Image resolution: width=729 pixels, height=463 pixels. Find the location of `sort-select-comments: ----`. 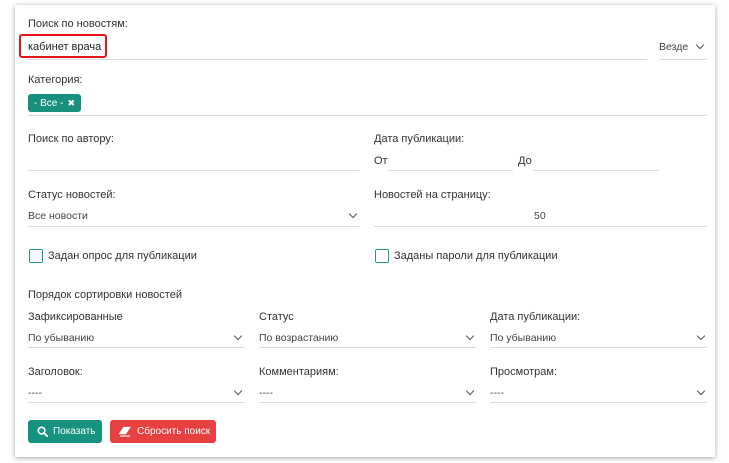

sort-select-comments: ---- is located at coordinates (367, 393).